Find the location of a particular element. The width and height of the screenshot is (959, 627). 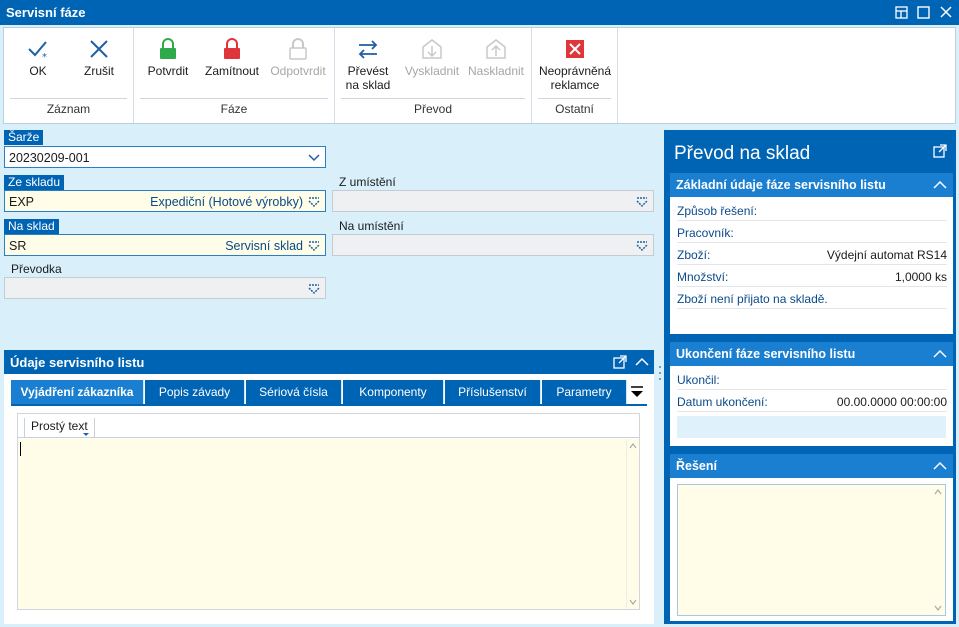

sarze-label: Šarže is located at coordinates (24, 137).